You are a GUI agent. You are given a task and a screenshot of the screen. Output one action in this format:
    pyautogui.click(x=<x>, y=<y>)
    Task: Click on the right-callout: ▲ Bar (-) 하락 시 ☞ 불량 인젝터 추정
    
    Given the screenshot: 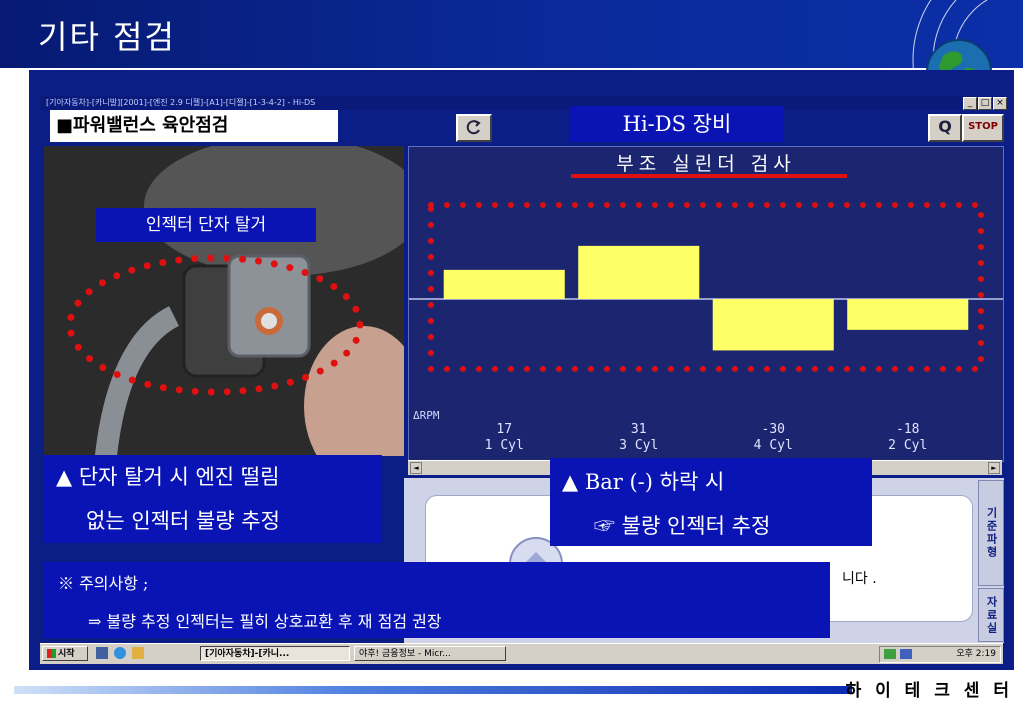 What is the action you would take?
    pyautogui.click(x=711, y=502)
    